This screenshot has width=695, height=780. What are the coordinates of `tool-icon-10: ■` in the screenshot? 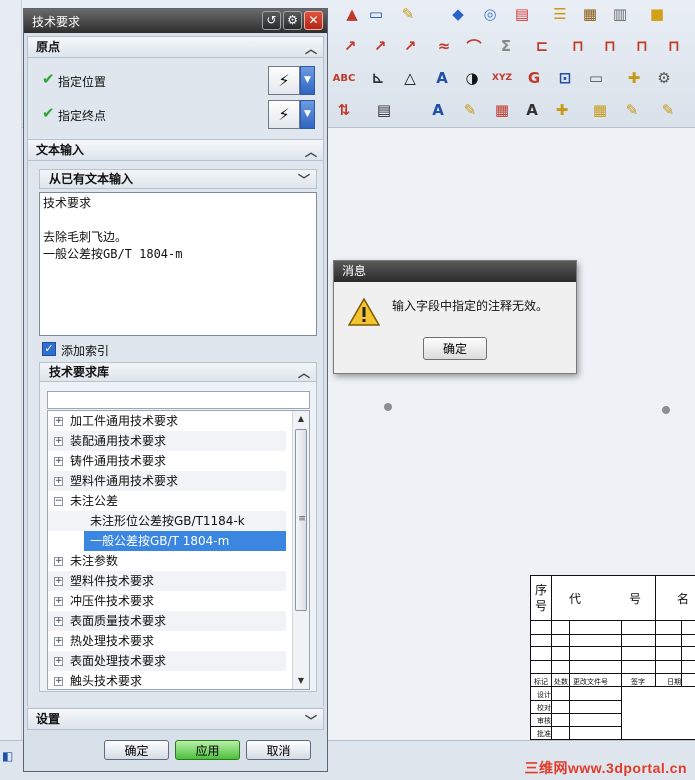 It's located at (657, 14).